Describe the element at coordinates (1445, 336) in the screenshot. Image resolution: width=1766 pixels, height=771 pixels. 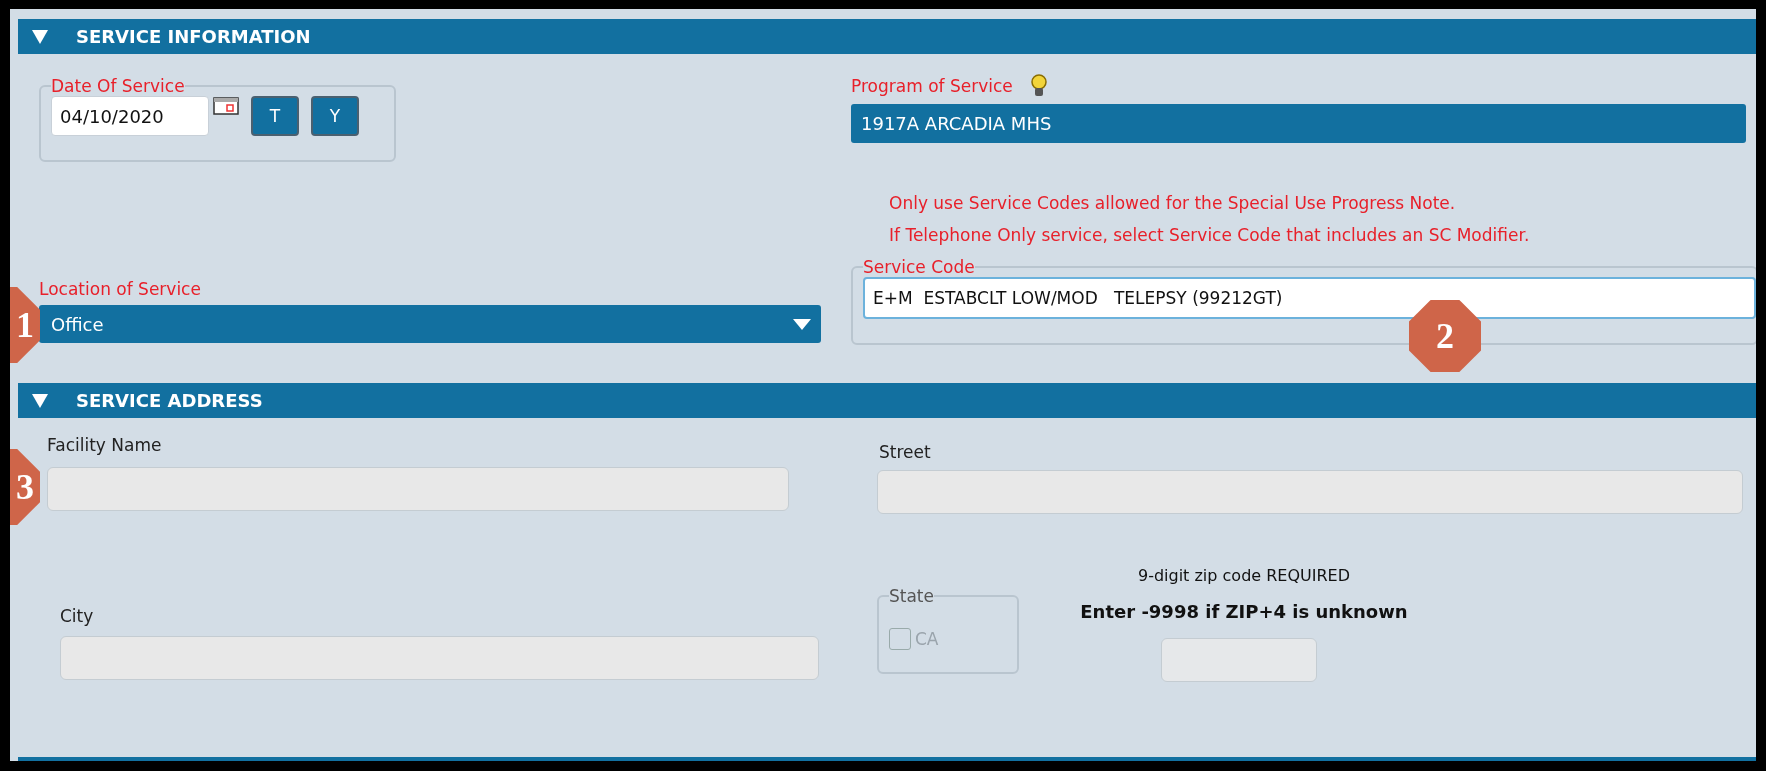
I see `number-badge: 2` at that location.